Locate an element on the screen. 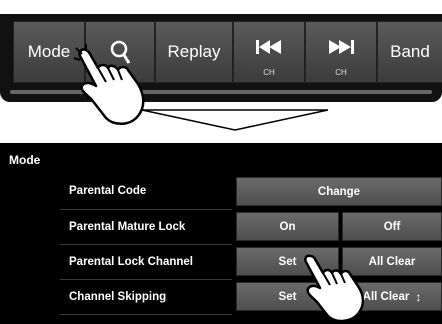 This screenshot has width=442, height=324. skip-previous-icon is located at coordinates (269, 47).